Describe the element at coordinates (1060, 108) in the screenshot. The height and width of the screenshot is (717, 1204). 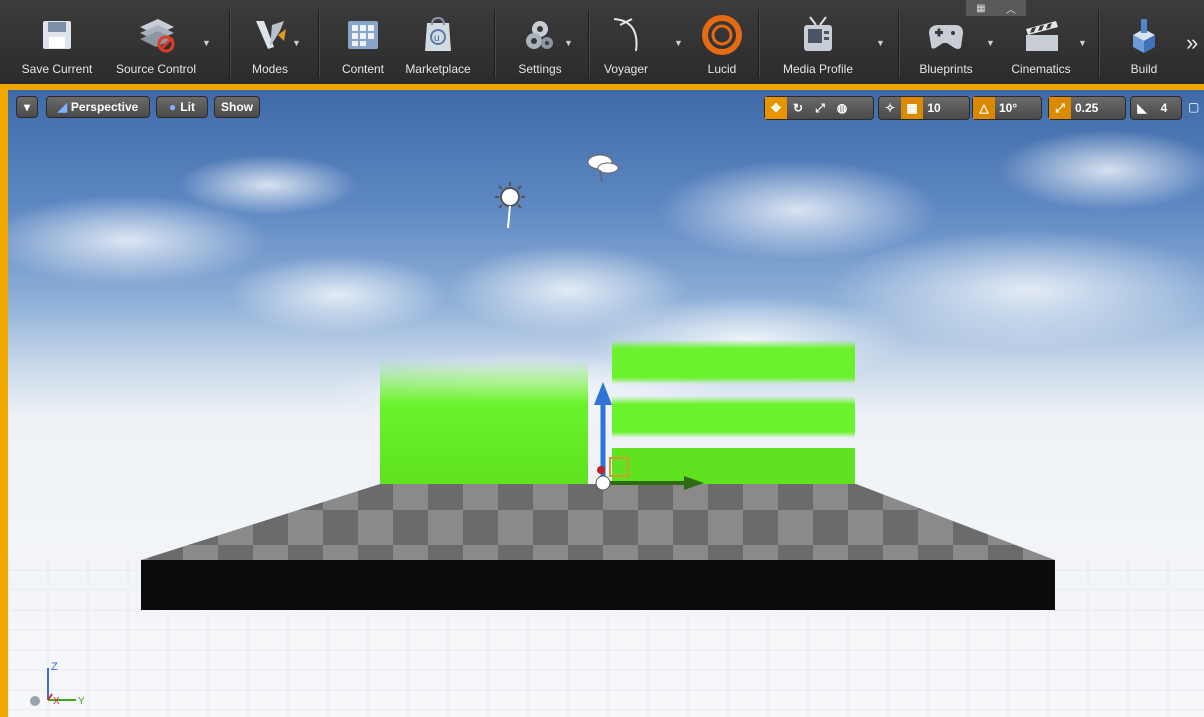
I see `scale-snap-icon: ⤢` at that location.